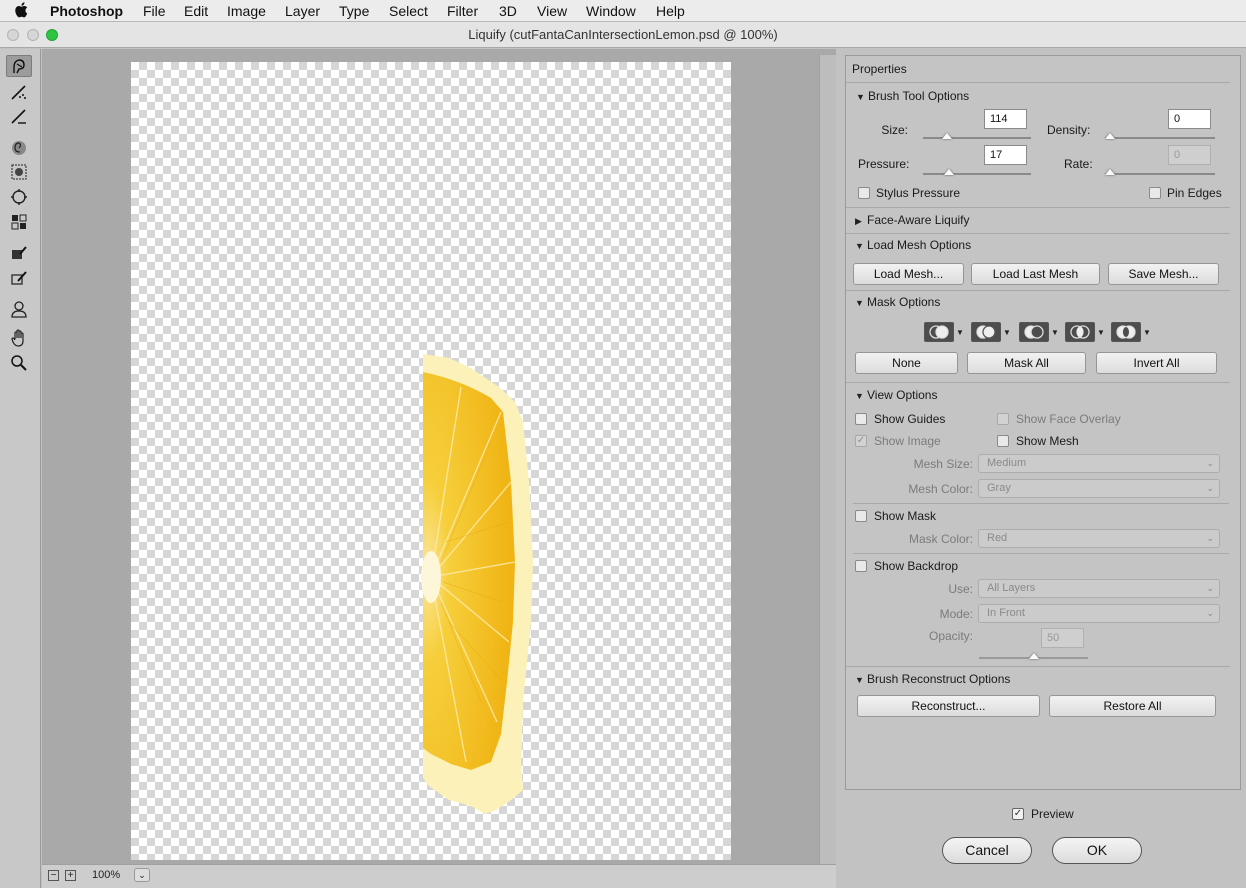 Image resolution: width=1246 pixels, height=888 pixels. I want to click on zoom-level: 100%, so click(106, 875).